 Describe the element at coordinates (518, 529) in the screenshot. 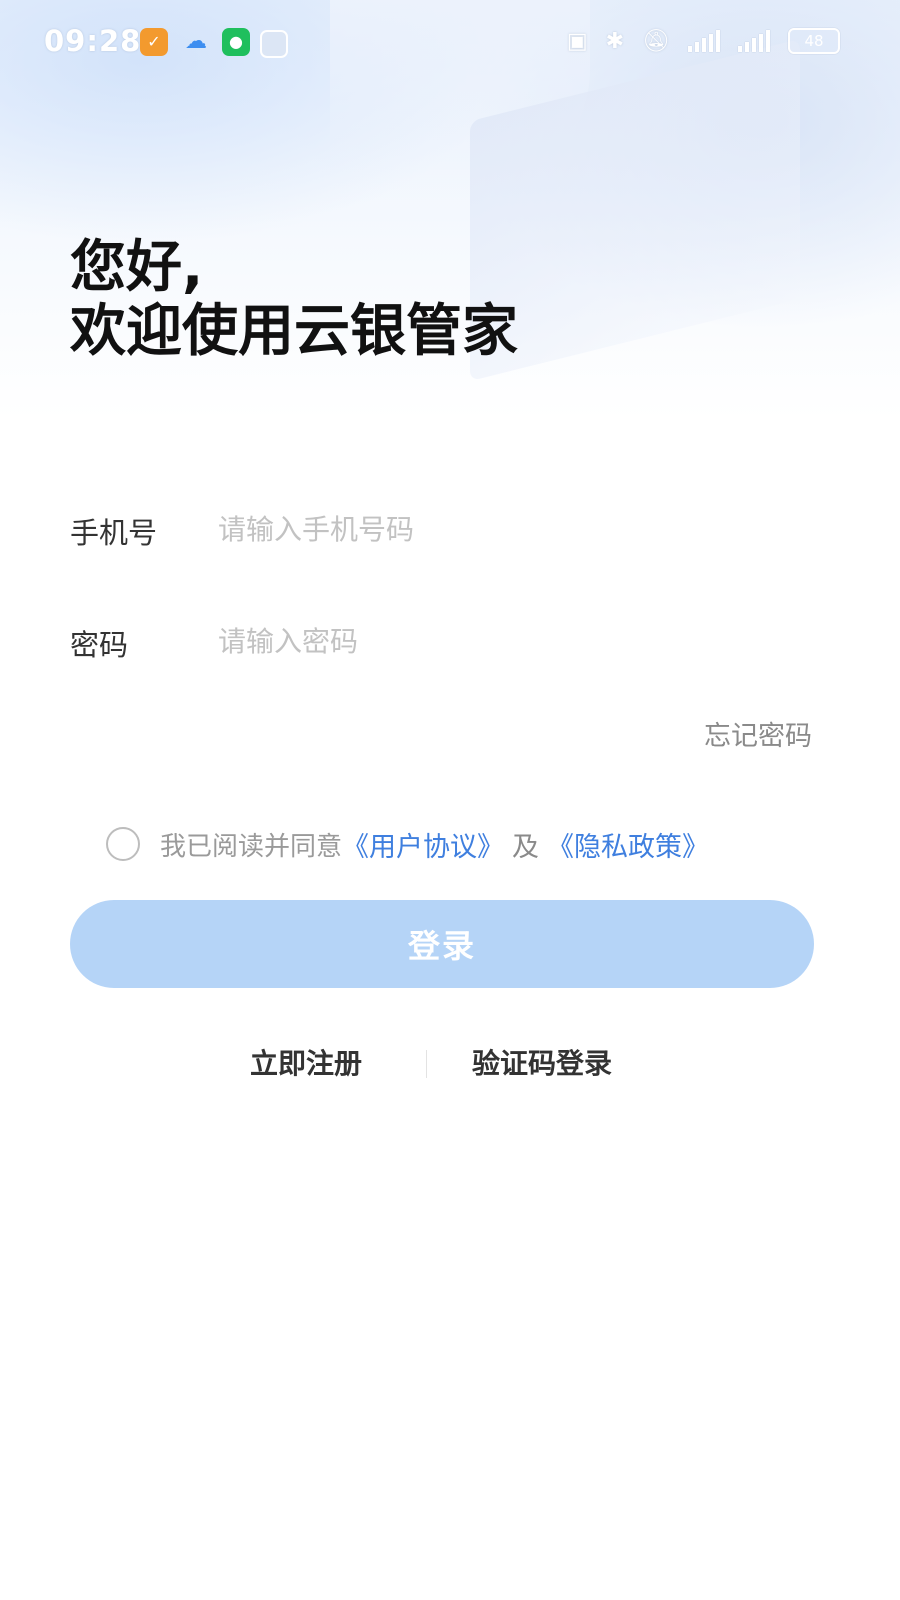

I see `phone-input` at that location.